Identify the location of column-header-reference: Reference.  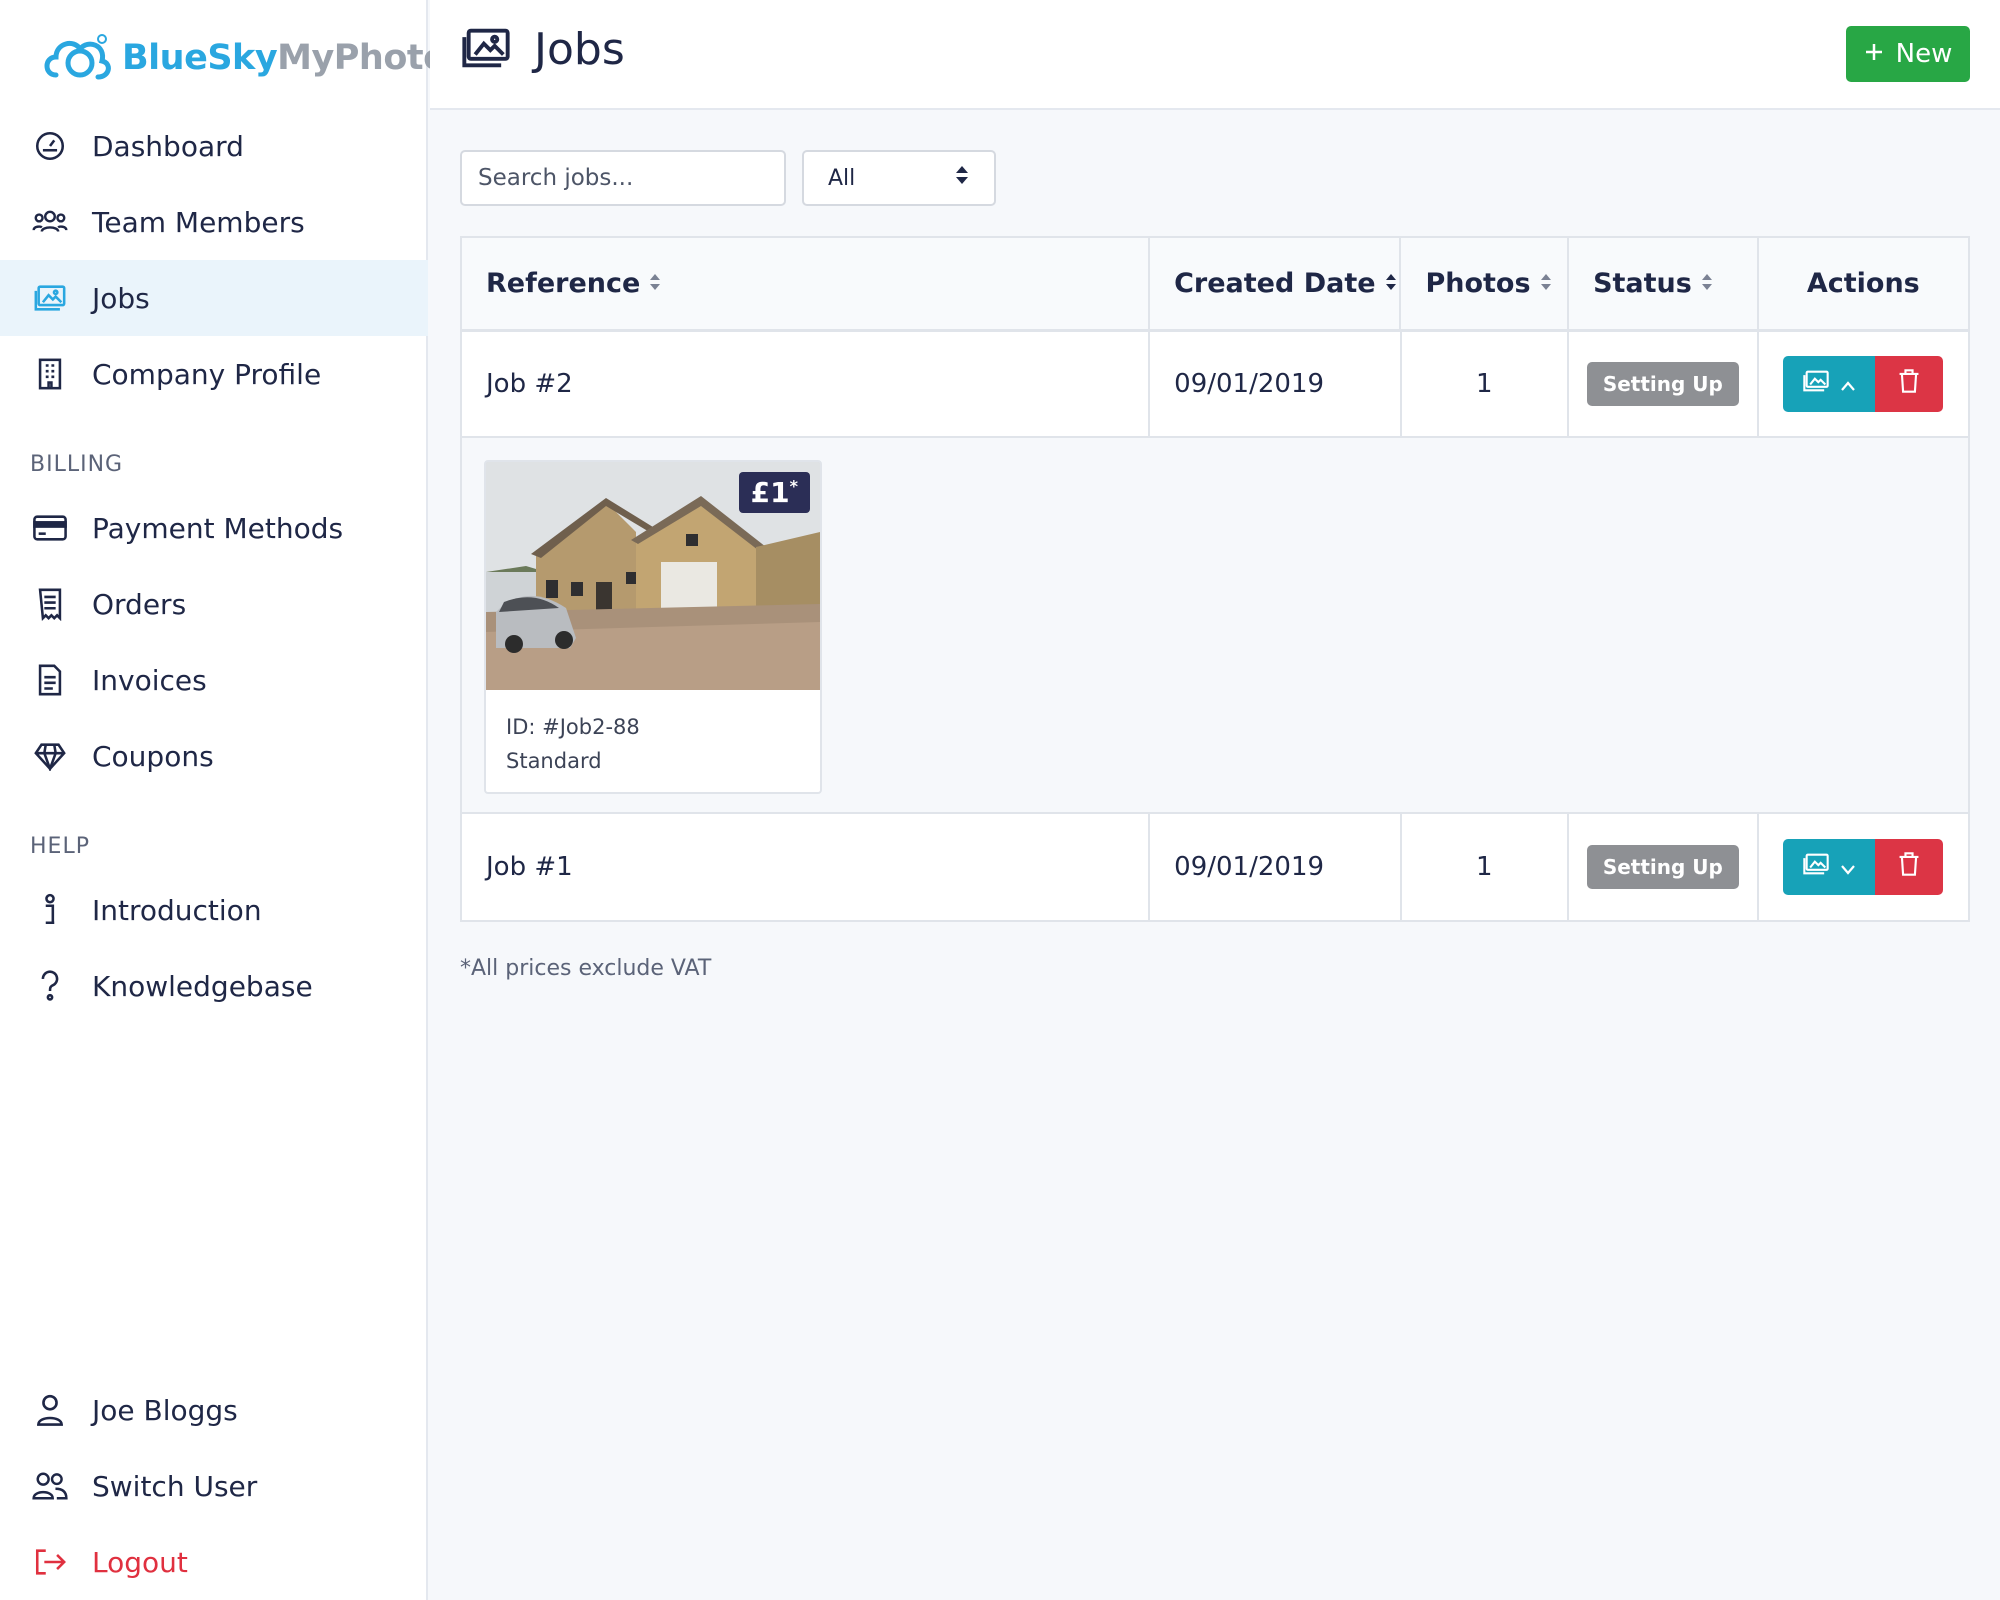
(806, 283).